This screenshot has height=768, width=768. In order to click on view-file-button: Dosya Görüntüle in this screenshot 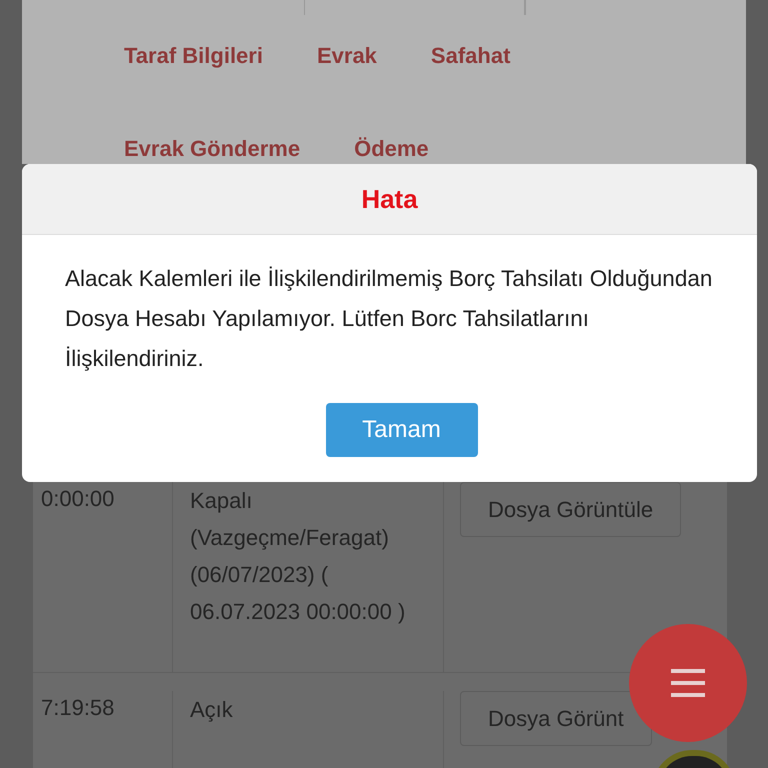, I will do `click(571, 509)`.